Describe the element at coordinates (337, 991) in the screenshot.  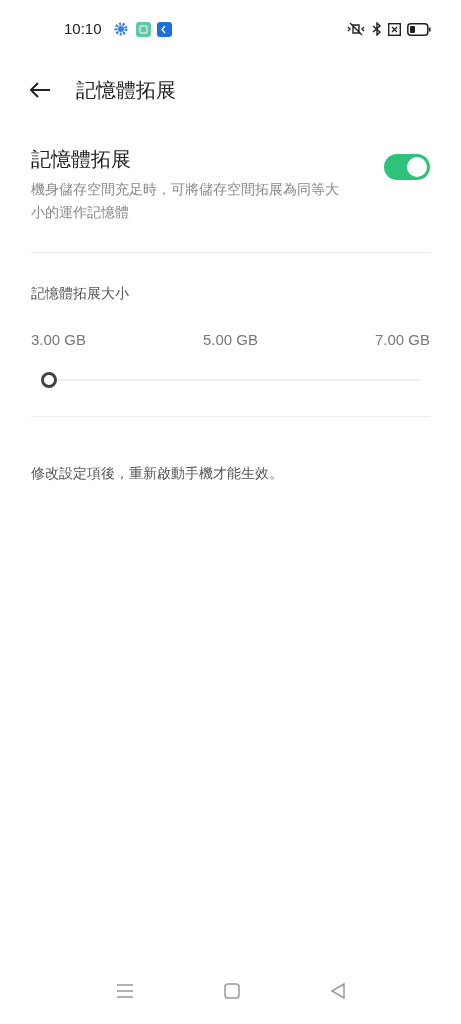
I see `back-nav-button` at that location.